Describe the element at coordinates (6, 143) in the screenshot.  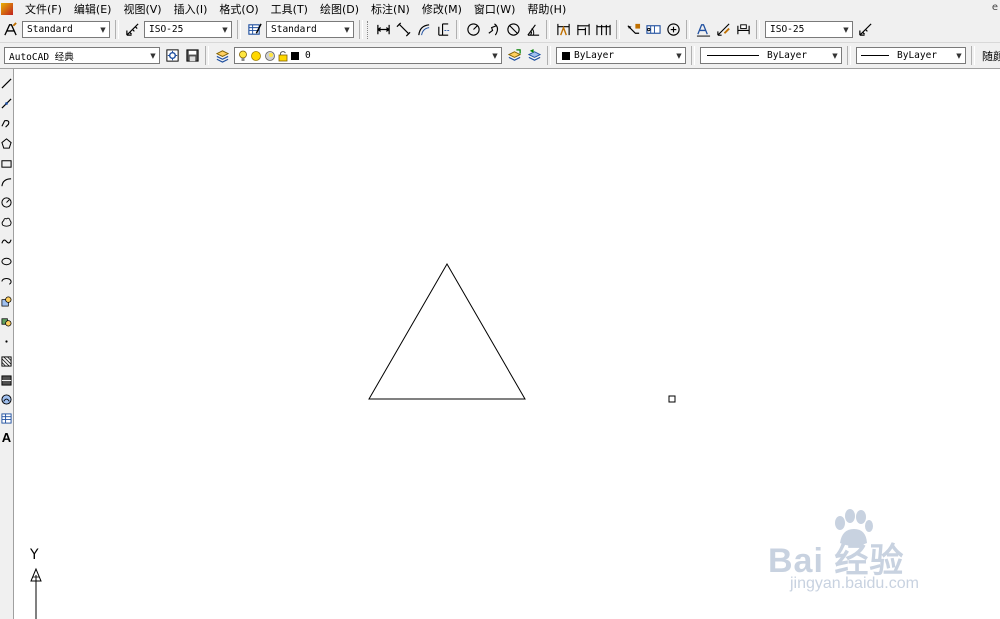
I see `polygon-tool-icon` at that location.